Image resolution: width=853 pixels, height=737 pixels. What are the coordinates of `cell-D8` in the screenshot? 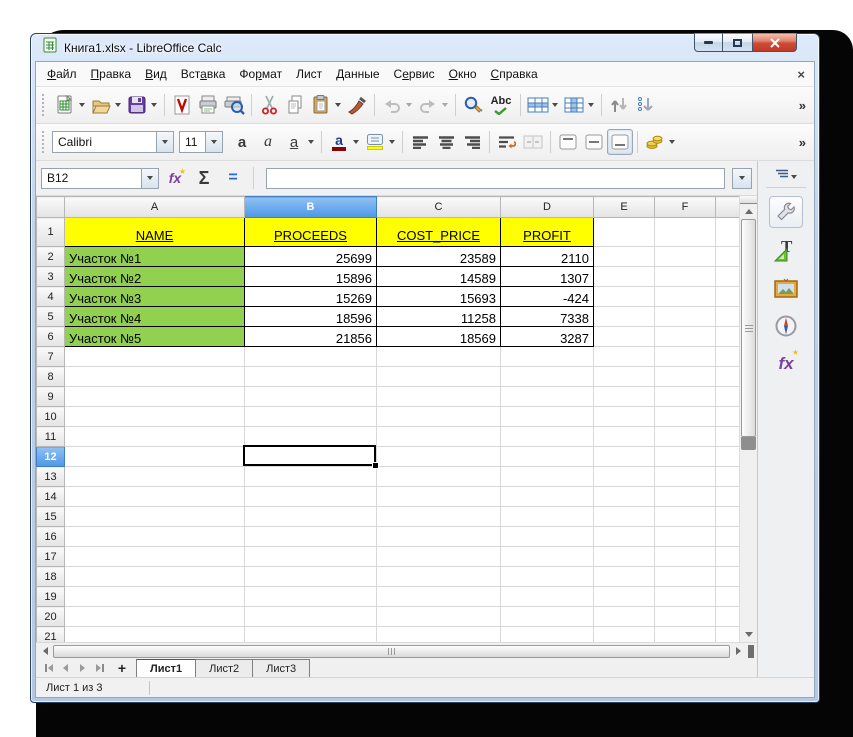 It's located at (547, 376).